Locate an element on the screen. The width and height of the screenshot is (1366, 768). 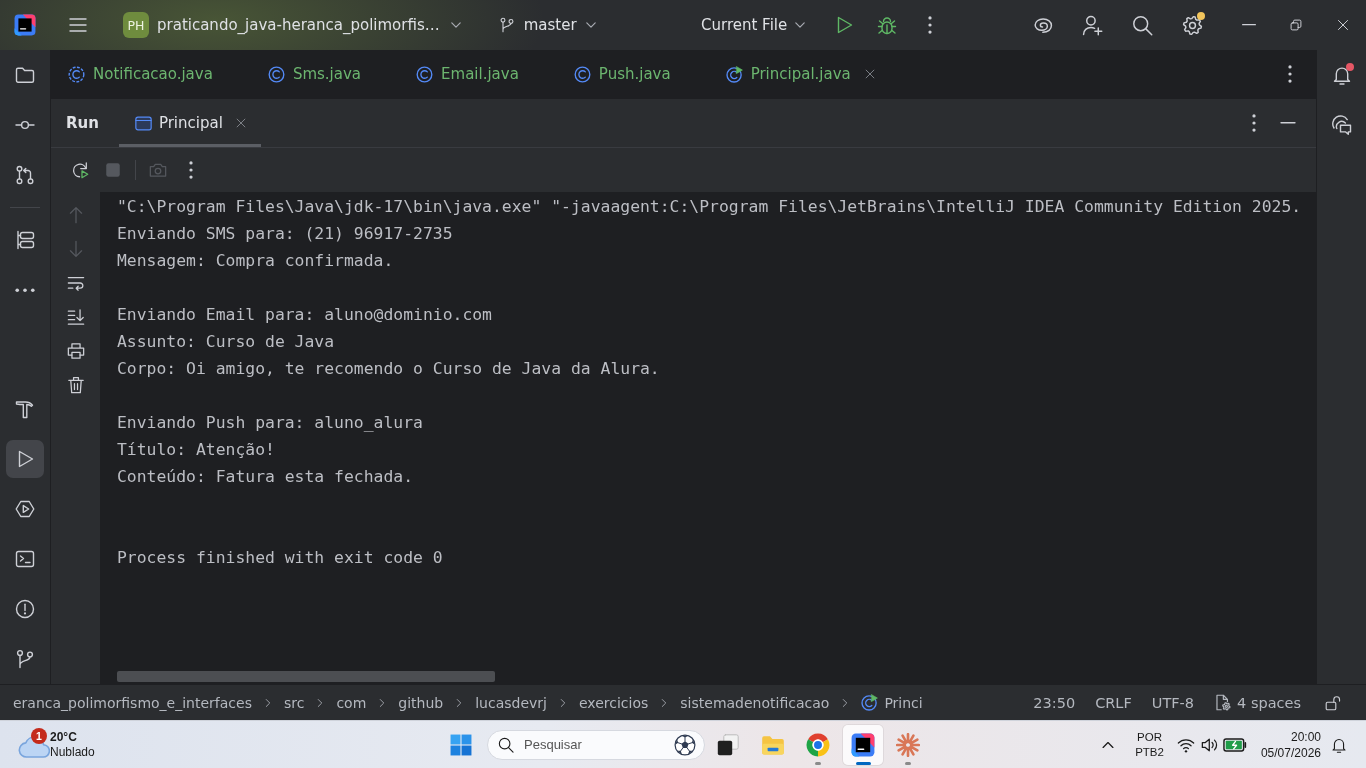
breadcrumb-item: com is located at coordinates (351, 702).